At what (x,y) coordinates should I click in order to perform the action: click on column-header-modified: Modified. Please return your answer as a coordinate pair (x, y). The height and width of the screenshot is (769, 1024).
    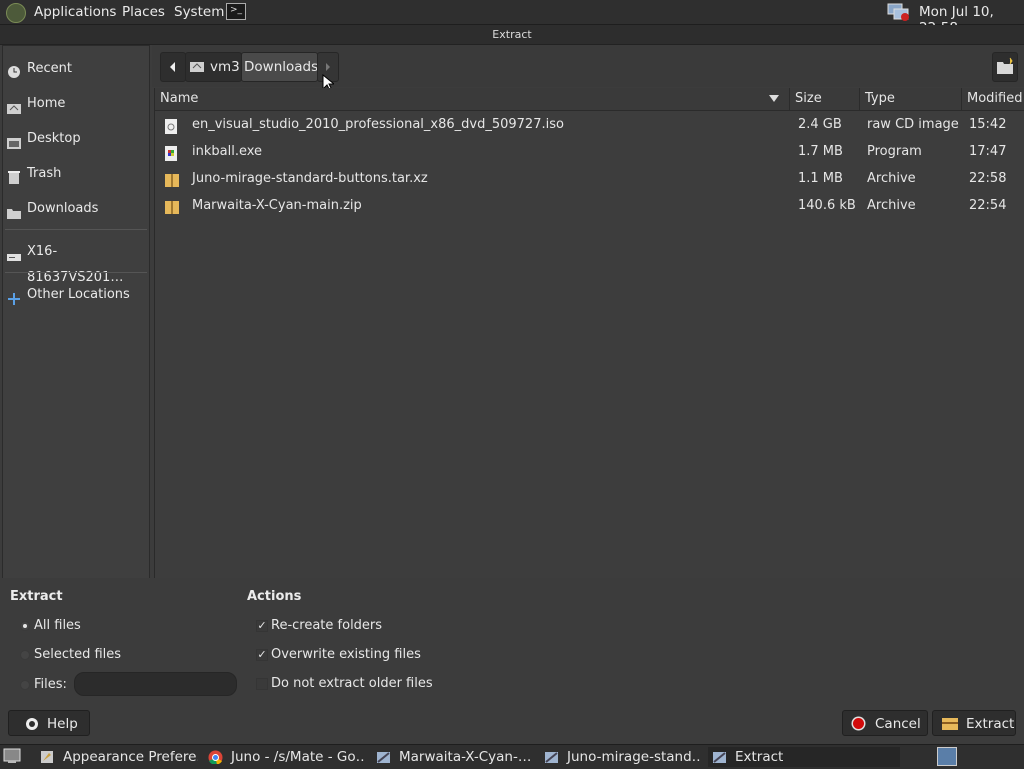
    Looking at the image, I should click on (992, 99).